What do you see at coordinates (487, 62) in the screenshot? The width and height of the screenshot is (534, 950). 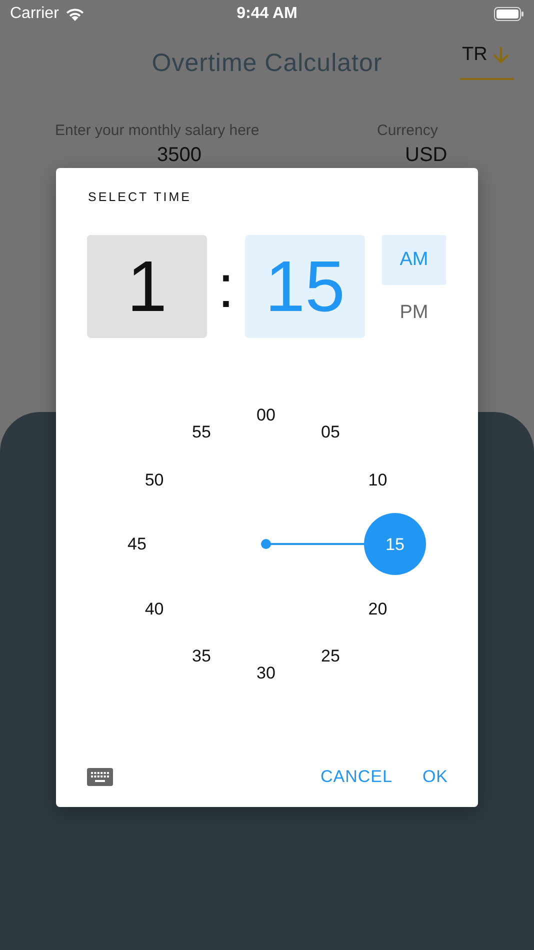 I see `language-button: TR` at bounding box center [487, 62].